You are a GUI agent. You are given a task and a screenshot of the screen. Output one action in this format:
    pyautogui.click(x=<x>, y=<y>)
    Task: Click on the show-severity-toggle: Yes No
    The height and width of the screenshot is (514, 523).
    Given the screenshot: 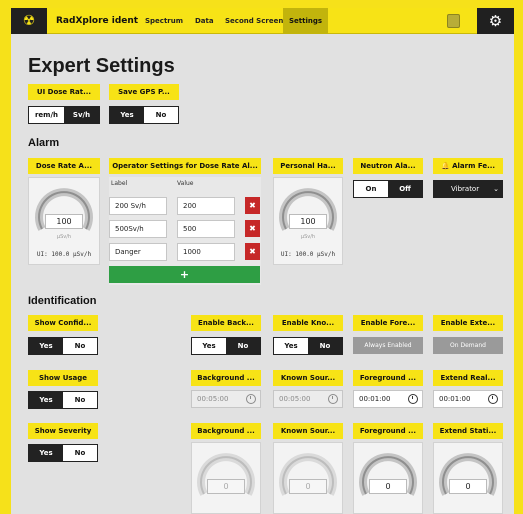 What is the action you would take?
    pyautogui.click(x=63, y=453)
    